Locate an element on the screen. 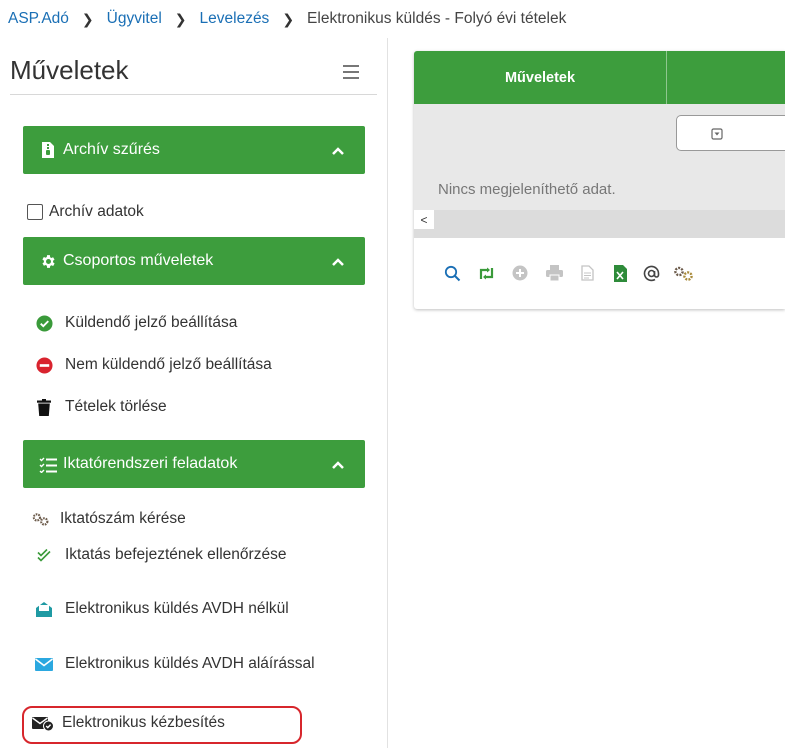 The height and width of the screenshot is (748, 785). sidebar-item-electronic-delivery: Elektronikus kézbesítés is located at coordinates (128, 723).